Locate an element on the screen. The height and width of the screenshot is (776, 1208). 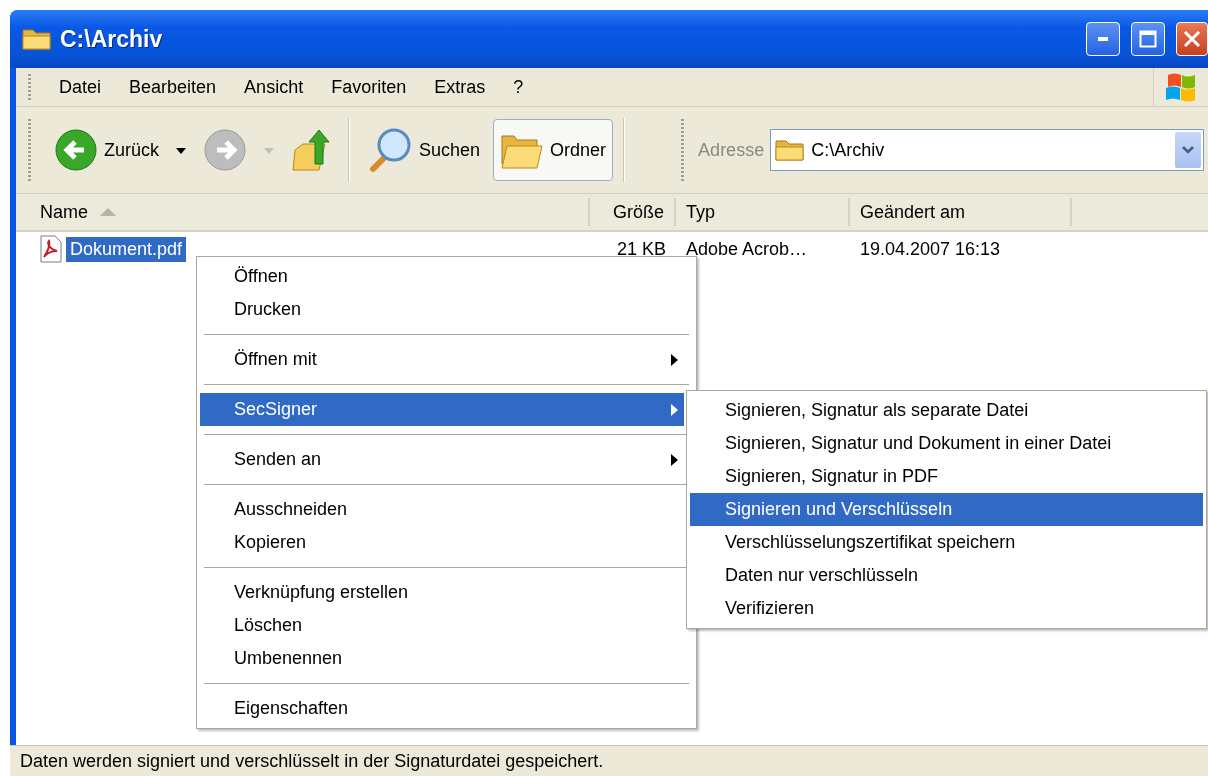
flag-icon is located at coordinates (1181, 87).